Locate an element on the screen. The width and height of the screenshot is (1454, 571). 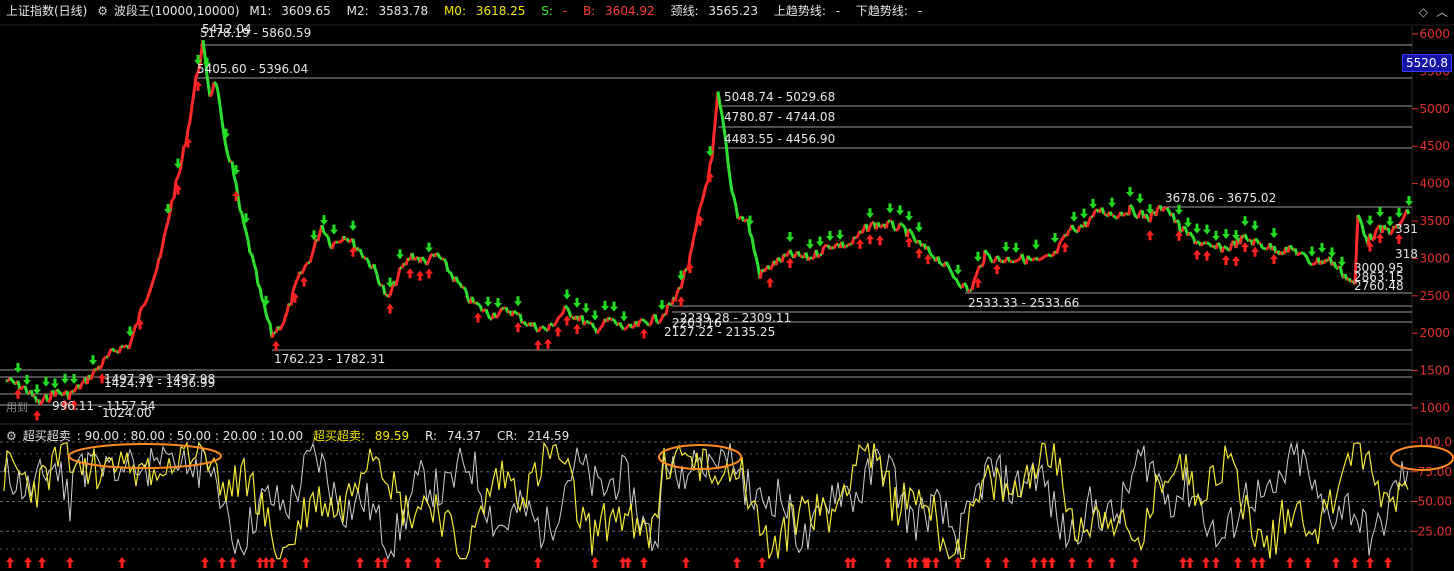
up-trend-label: 上趋势线: is located at coordinates (799, 11).